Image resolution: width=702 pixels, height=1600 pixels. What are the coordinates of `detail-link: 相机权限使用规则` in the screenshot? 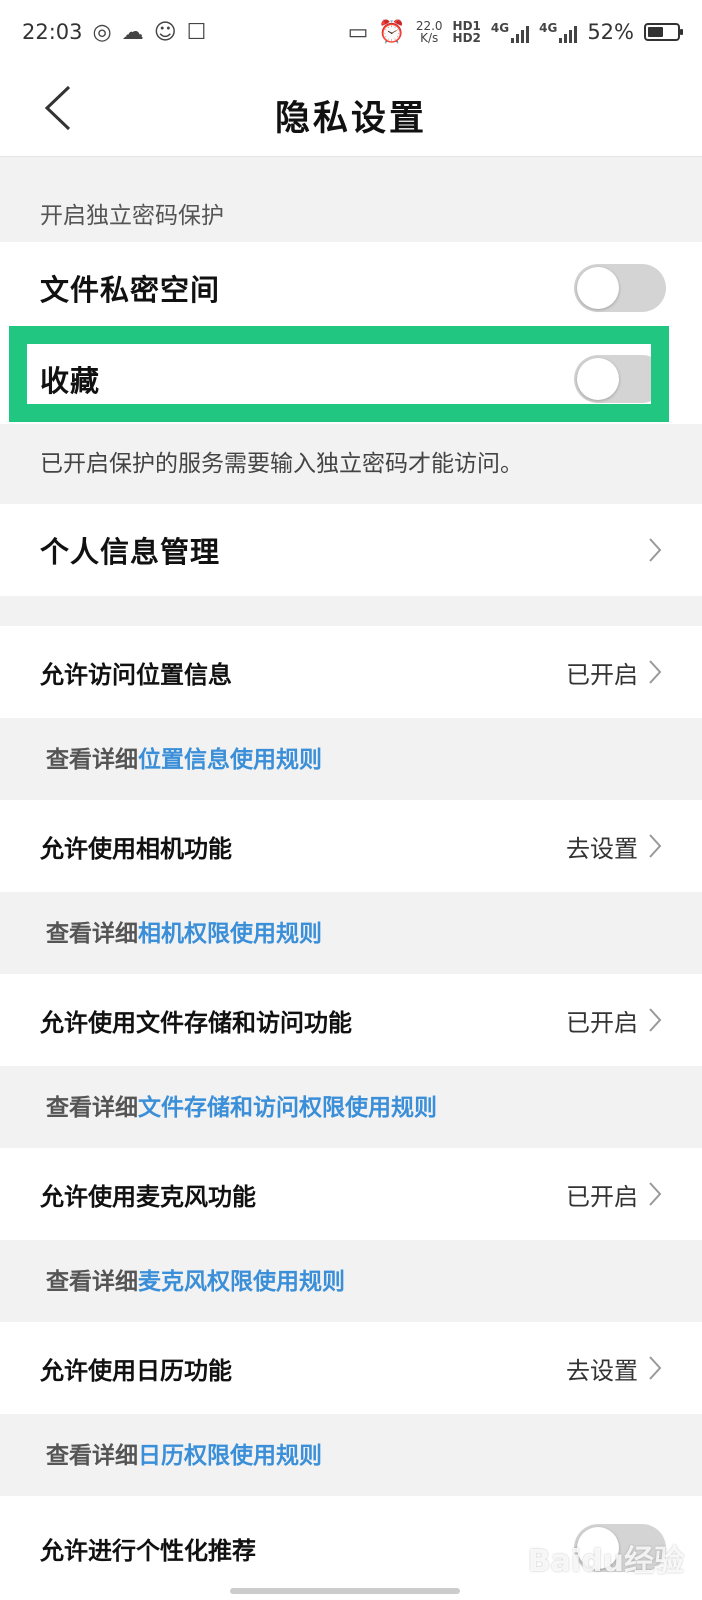 It's located at (230, 934).